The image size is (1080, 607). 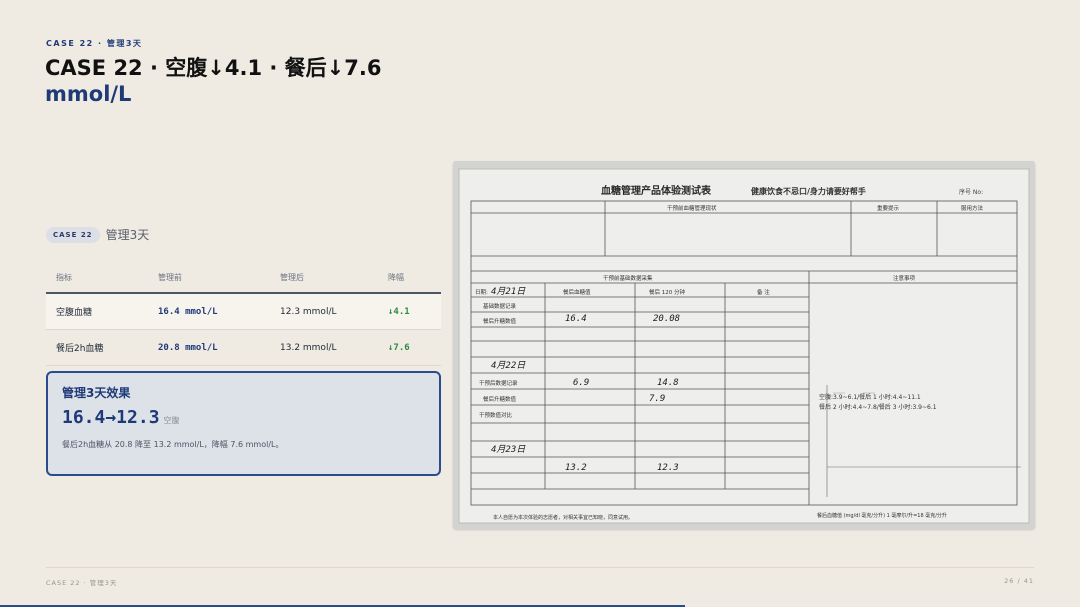 What do you see at coordinates (666, 319) in the screenshot?
I see `handwritten-post-1: 20.08` at bounding box center [666, 319].